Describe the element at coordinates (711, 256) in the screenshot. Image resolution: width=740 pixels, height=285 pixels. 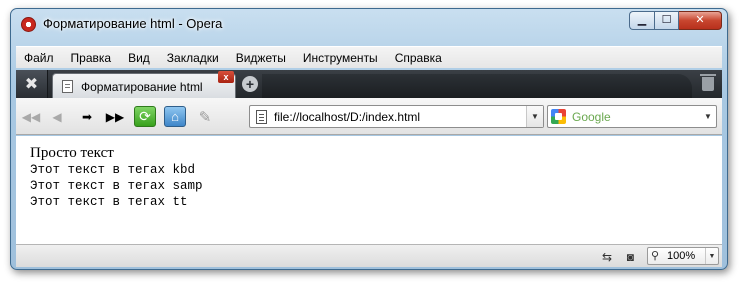
I see `zoom-dropdown-button: ▼` at that location.